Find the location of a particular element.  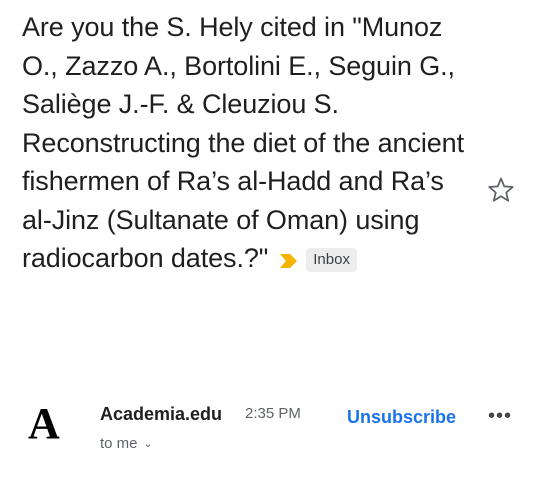

unsubscribe-button: Unsubscribe is located at coordinates (401, 417).